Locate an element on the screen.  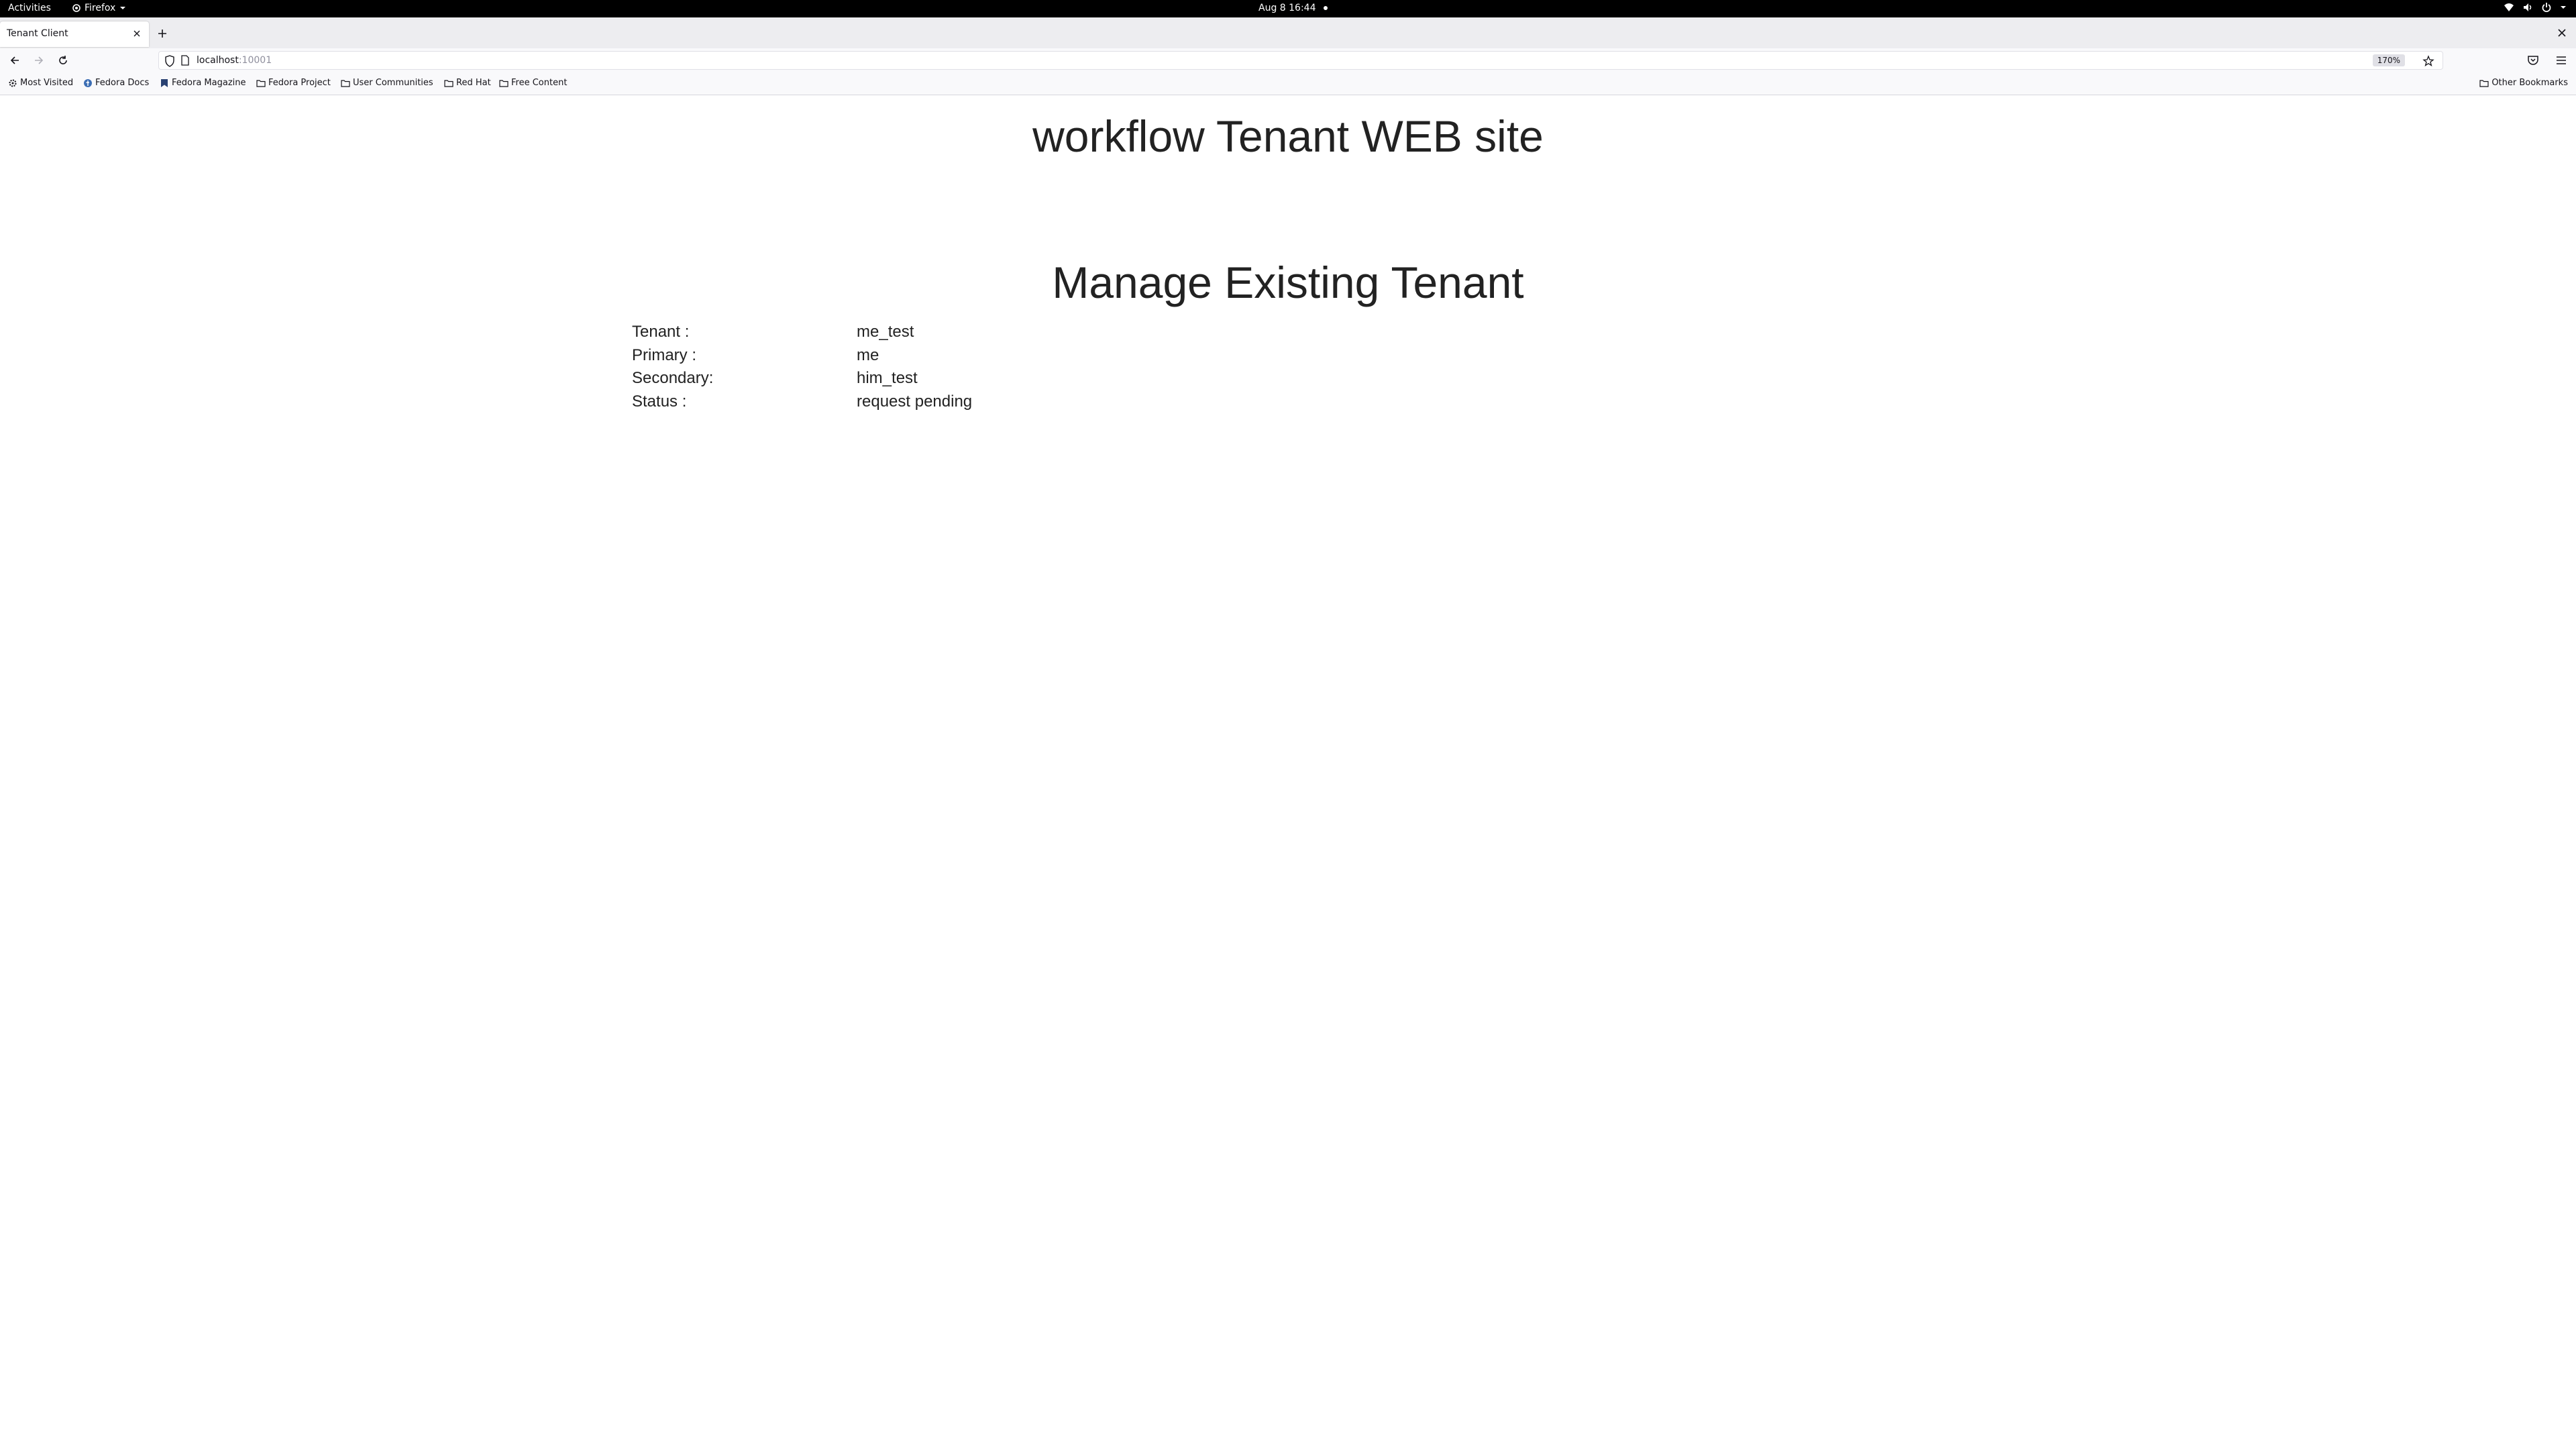
new-tab-button is located at coordinates (162, 33).